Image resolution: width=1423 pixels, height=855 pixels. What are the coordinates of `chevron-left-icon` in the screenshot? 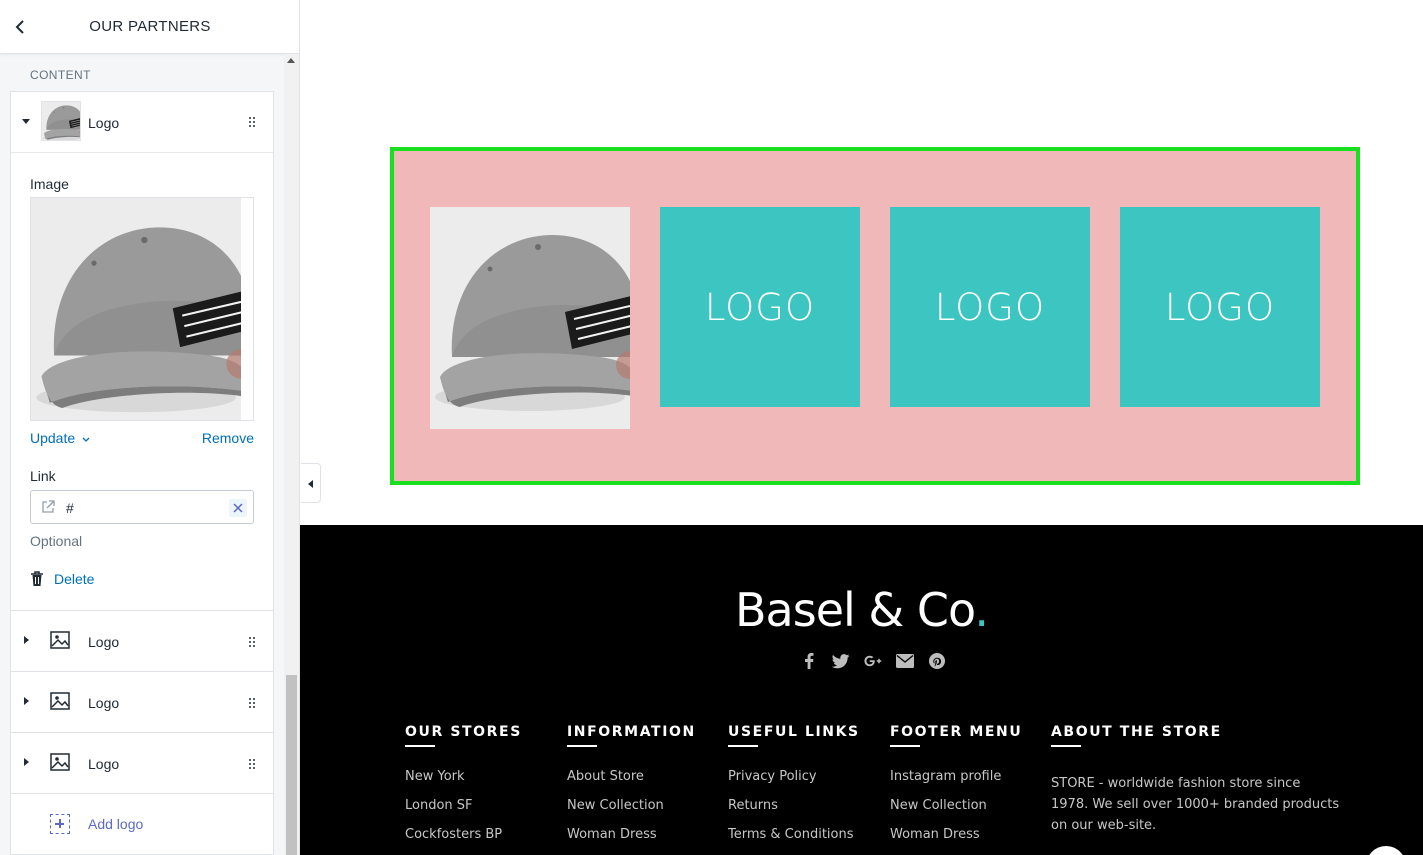 It's located at (19, 27).